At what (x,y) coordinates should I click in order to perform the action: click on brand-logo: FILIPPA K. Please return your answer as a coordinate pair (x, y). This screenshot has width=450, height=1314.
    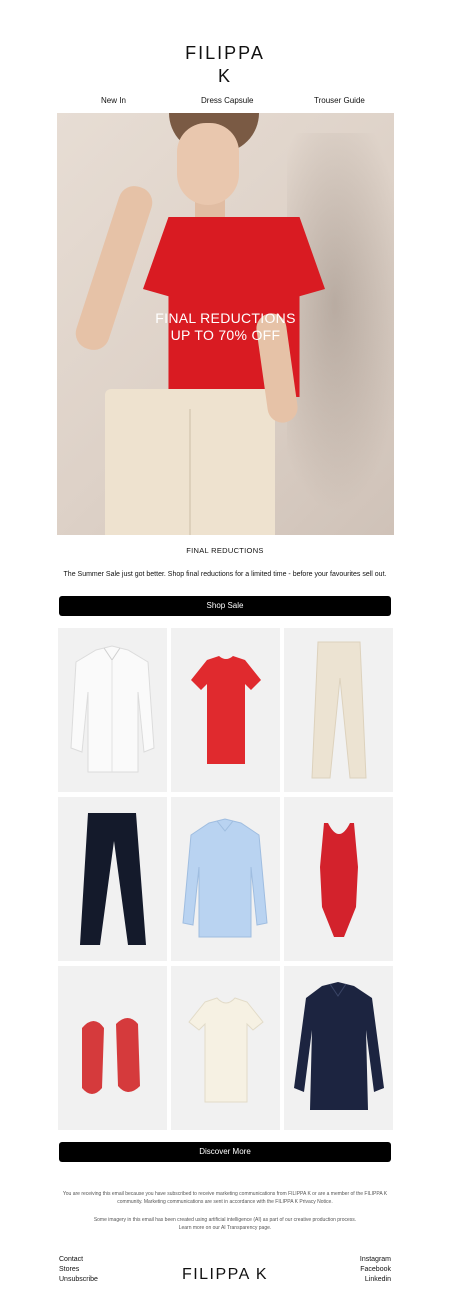
    Looking at the image, I should click on (225, 65).